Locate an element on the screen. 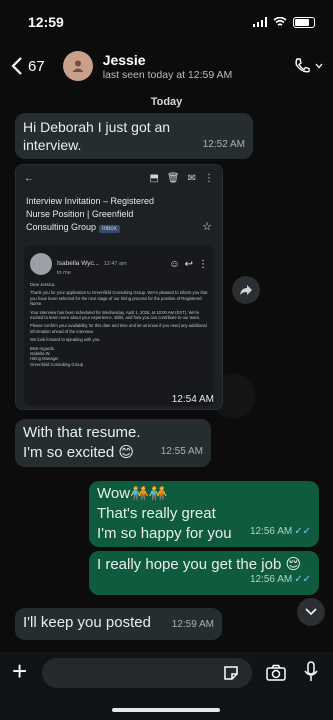 The image size is (333, 720). date-divider: Today is located at coordinates (166, 102).